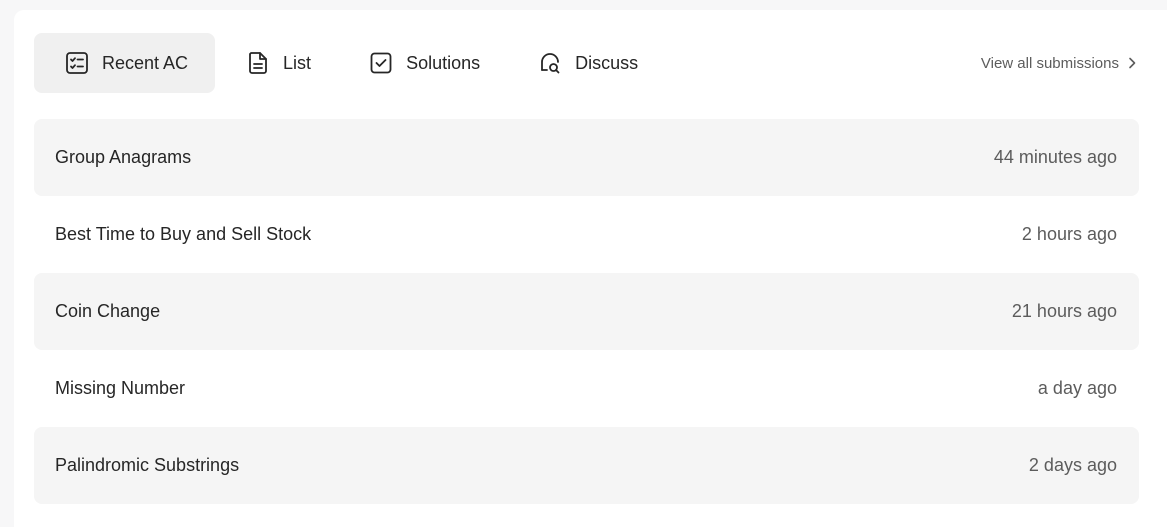  I want to click on tab-solutions: Solutions, so click(422, 63).